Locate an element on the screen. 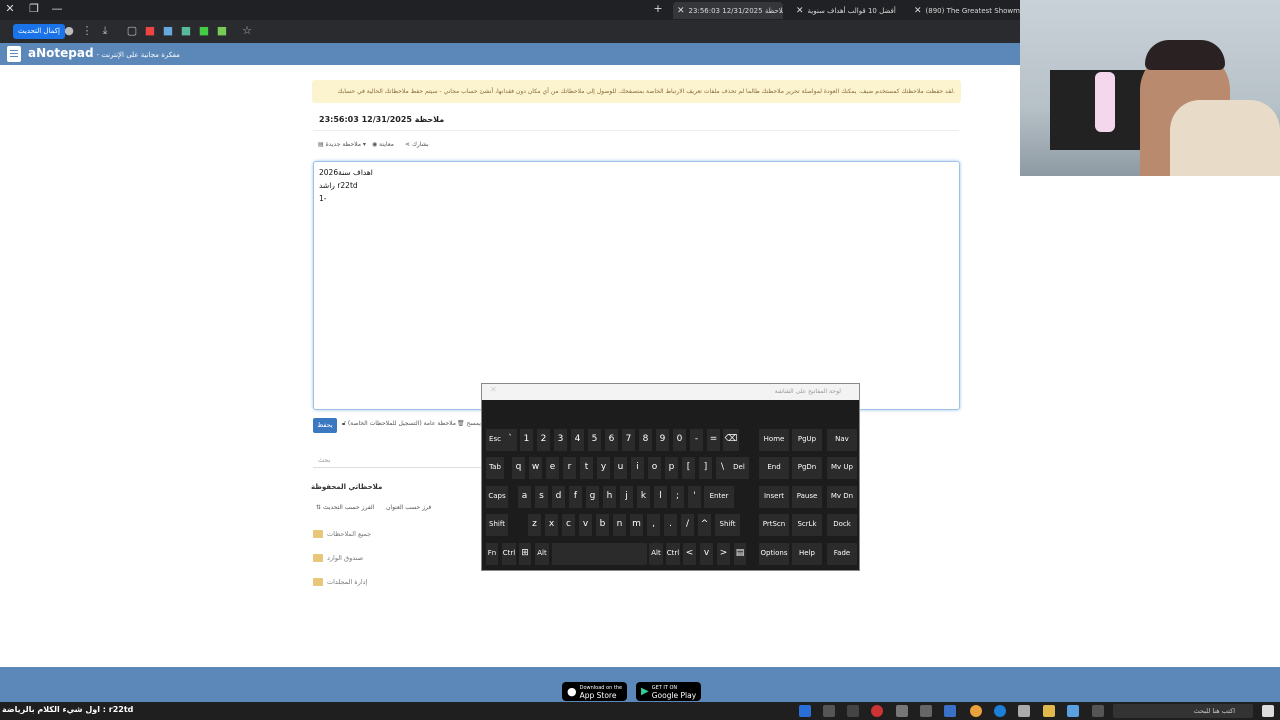 The width and height of the screenshot is (1280, 720). save-button: يحفظ is located at coordinates (325, 425).